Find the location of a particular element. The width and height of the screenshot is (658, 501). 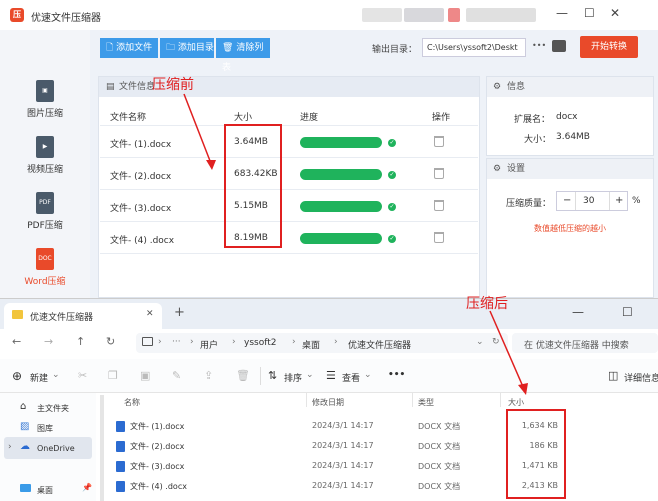

minimize-button: — is located at coordinates (562, 13).